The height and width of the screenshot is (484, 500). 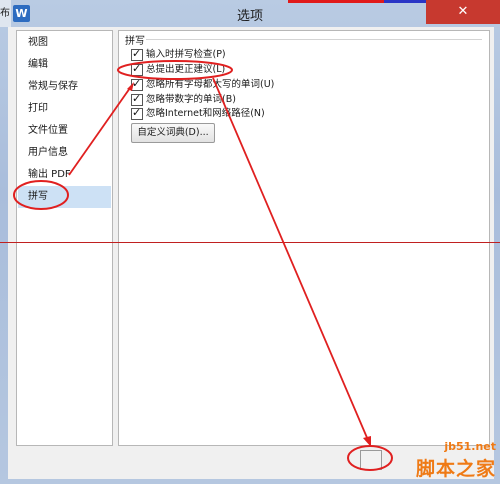 I want to click on watermark-name: 脚本之家, so click(x=455, y=469).